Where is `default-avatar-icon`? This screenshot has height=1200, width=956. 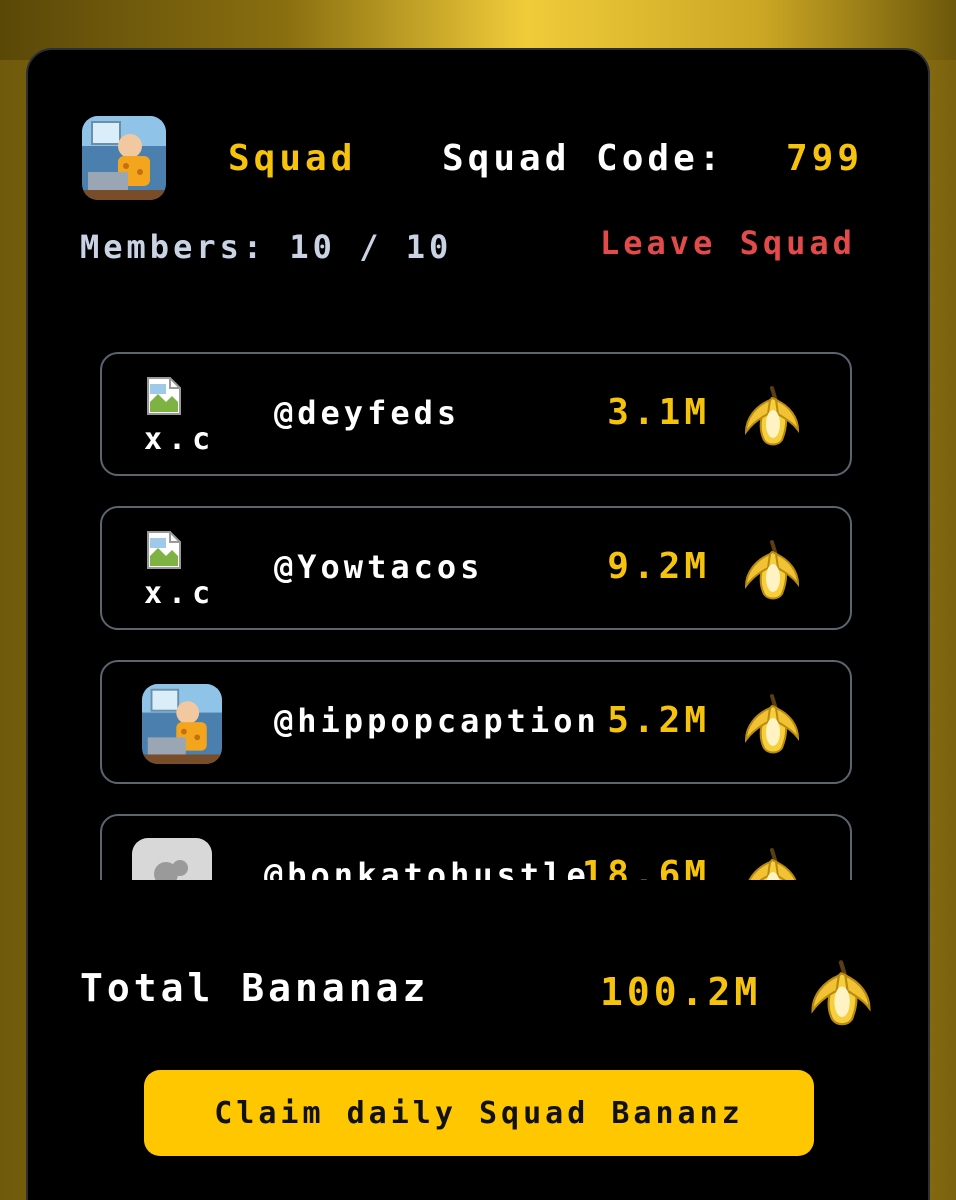
default-avatar-icon is located at coordinates (172, 859).